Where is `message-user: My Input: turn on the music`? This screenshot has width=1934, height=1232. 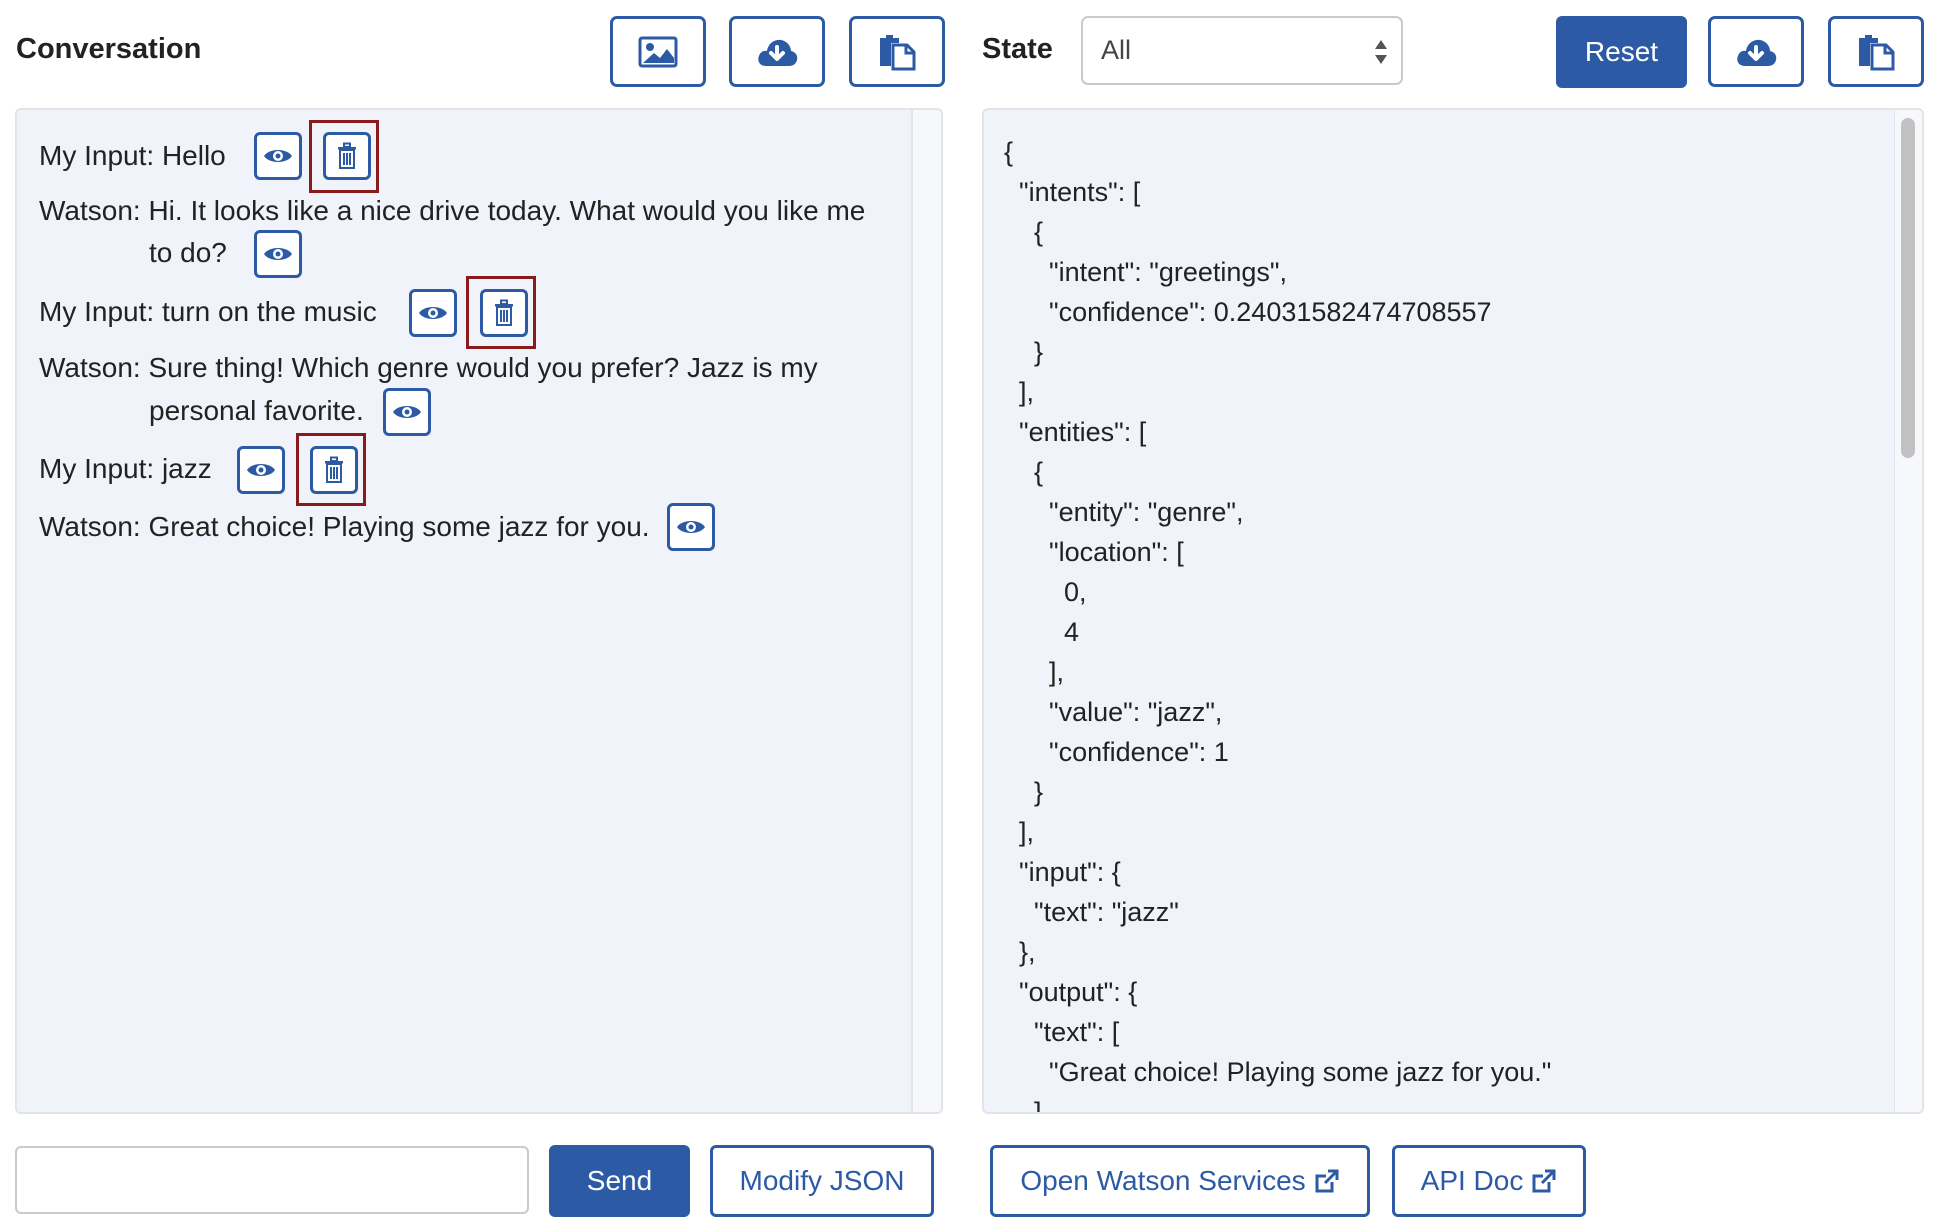 message-user: My Input: turn on the music is located at coordinates (208, 312).